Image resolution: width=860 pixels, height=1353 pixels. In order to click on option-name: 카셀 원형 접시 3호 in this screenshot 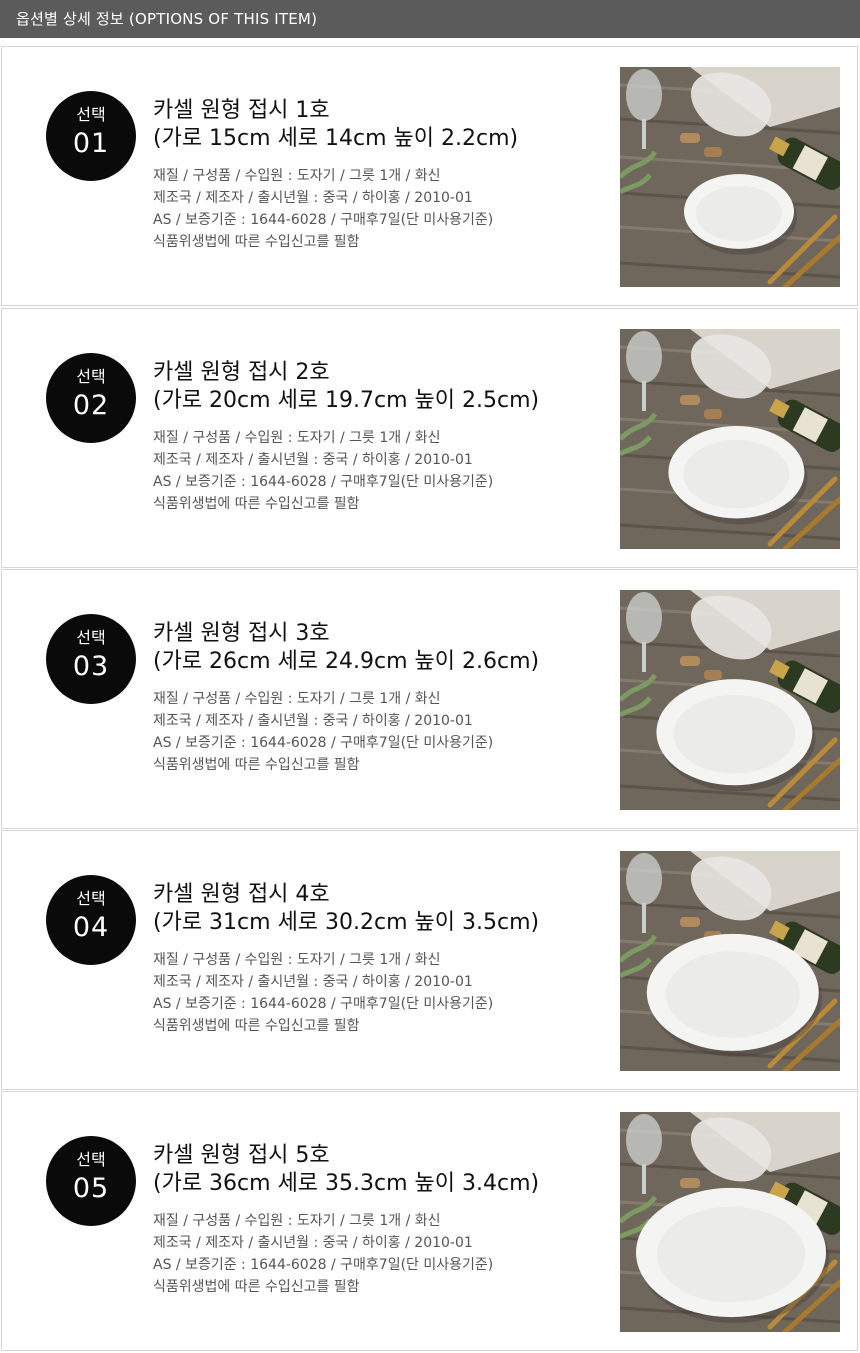, I will do `click(241, 633)`.